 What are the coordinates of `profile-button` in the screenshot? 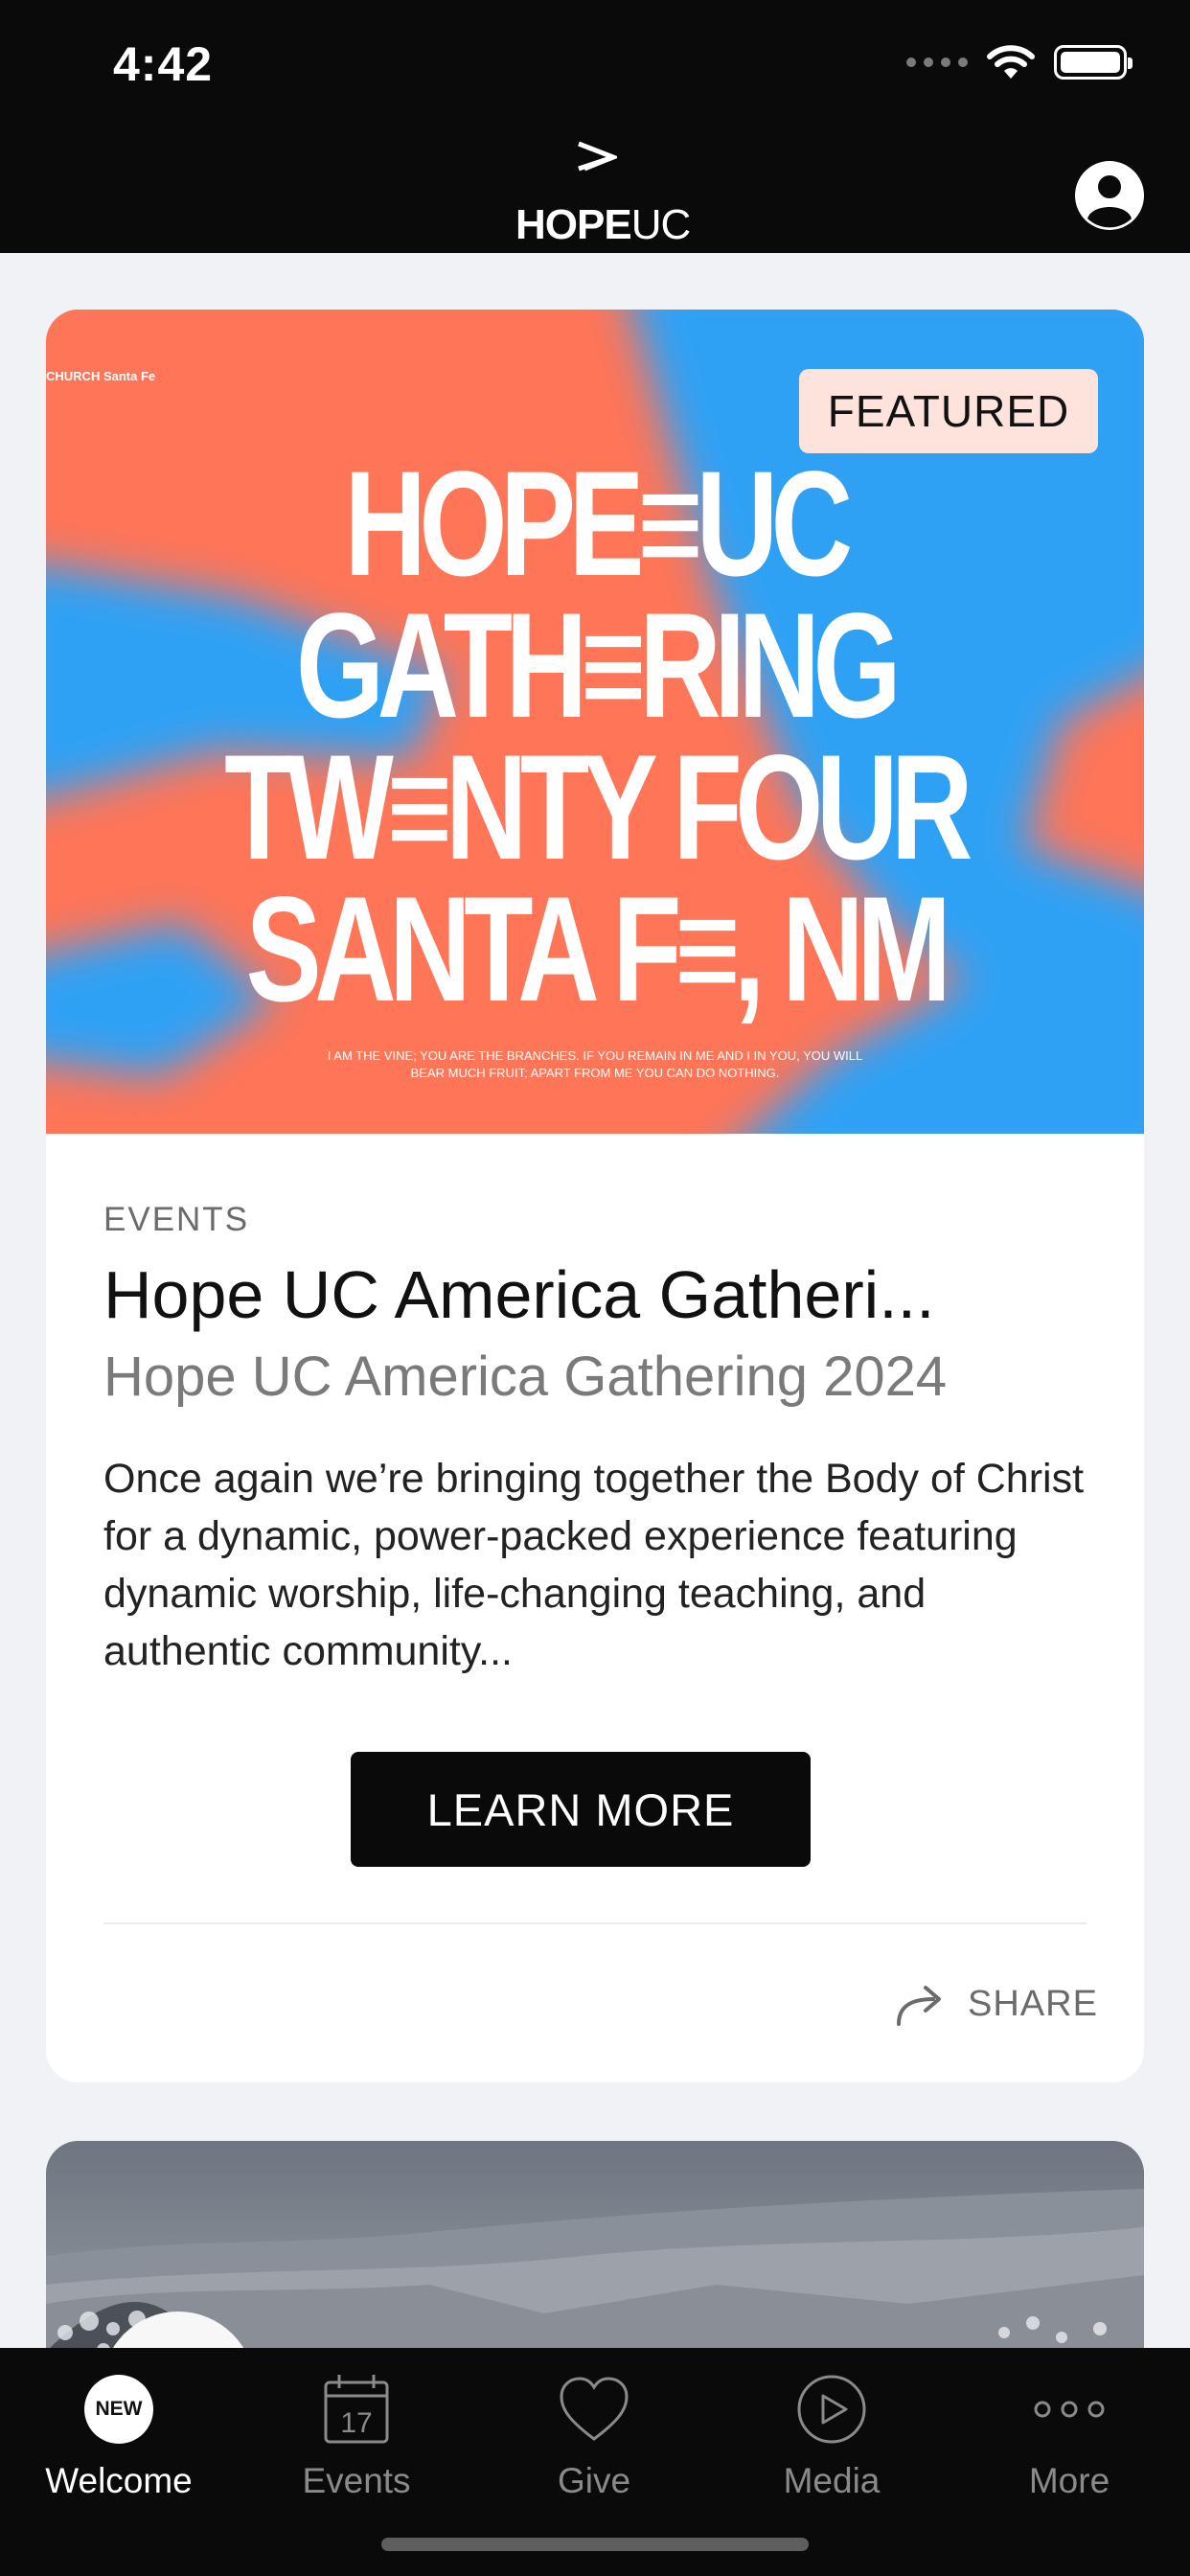 It's located at (1109, 195).